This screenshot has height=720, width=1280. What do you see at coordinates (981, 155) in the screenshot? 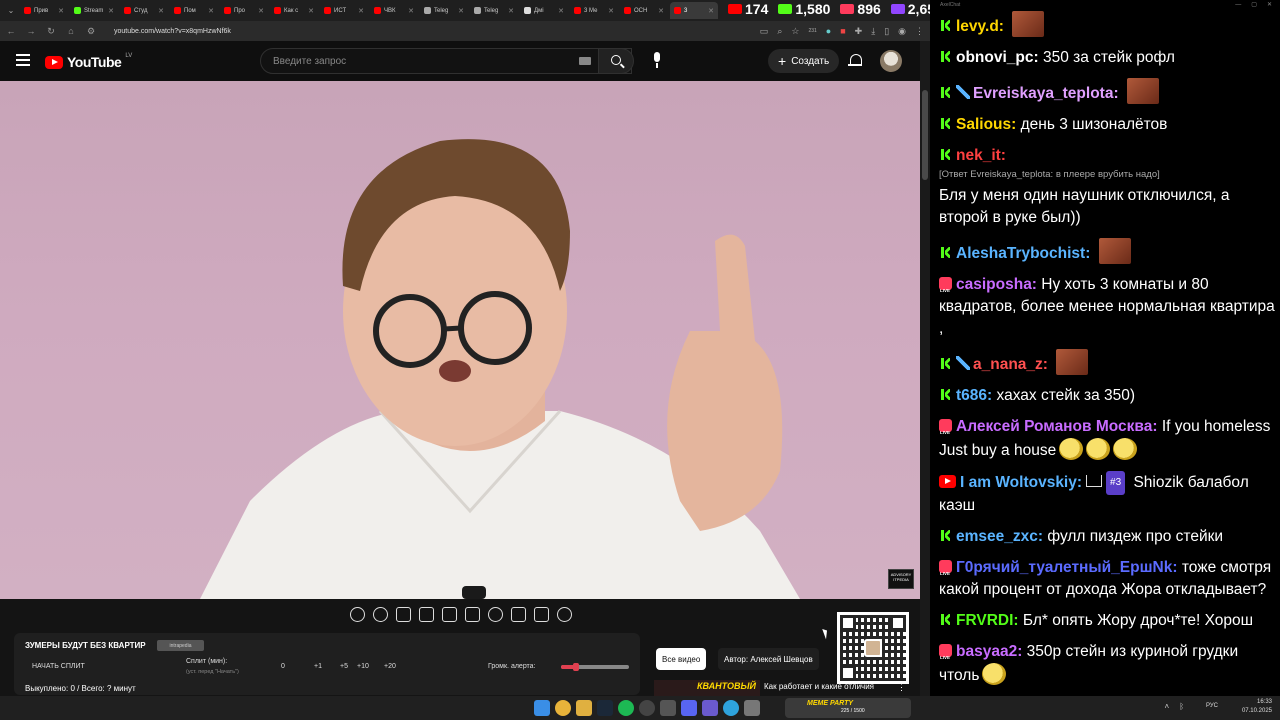
I see `chat-nickname: nek_it:` at bounding box center [981, 155].